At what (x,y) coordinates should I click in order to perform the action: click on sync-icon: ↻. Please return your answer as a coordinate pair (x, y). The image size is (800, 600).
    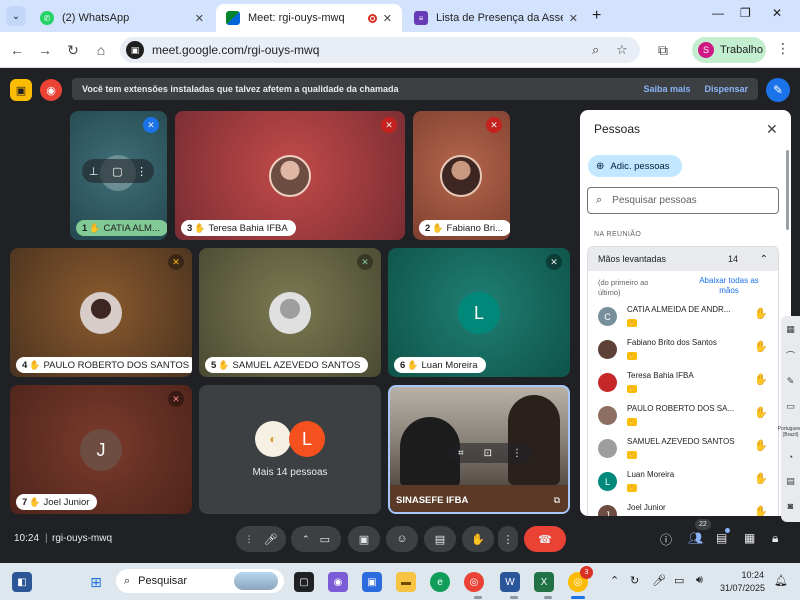
    Looking at the image, I should click on (634, 580).